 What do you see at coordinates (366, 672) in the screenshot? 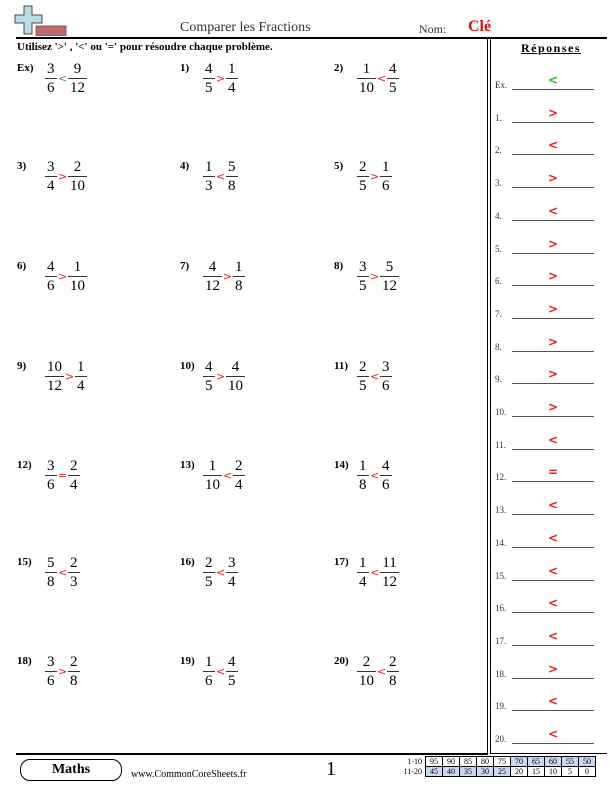
I see `left-fraction: 2 10` at bounding box center [366, 672].